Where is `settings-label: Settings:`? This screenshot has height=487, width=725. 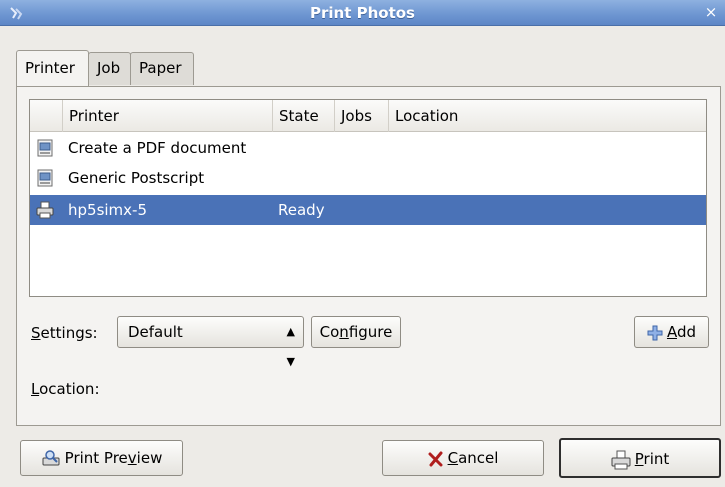 settings-label: Settings: is located at coordinates (64, 333).